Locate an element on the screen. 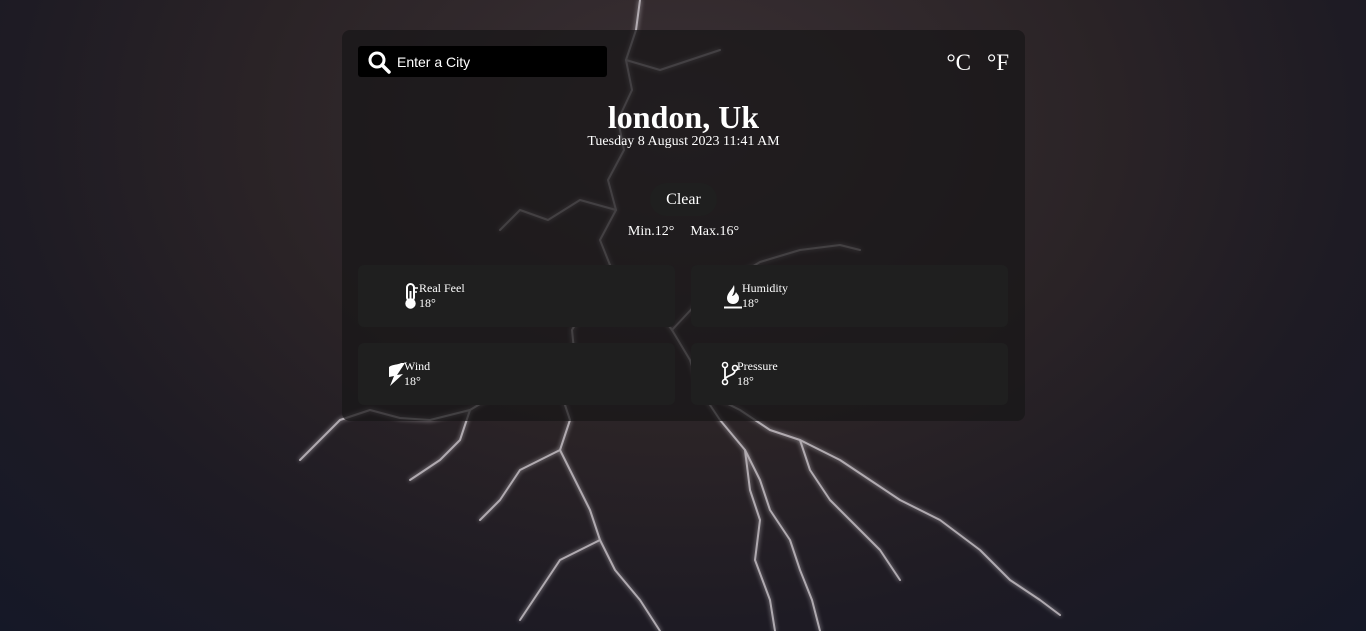 The width and height of the screenshot is (1366, 631). search-bar is located at coordinates (482, 61).